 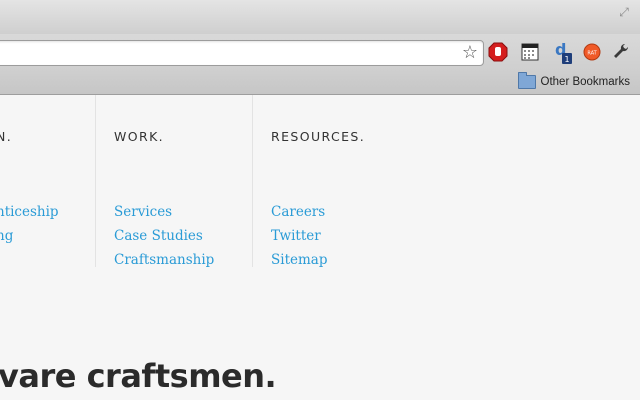 What do you see at coordinates (320, 82) in the screenshot?
I see `bookmarks-bar: Other Bookmarks` at bounding box center [320, 82].